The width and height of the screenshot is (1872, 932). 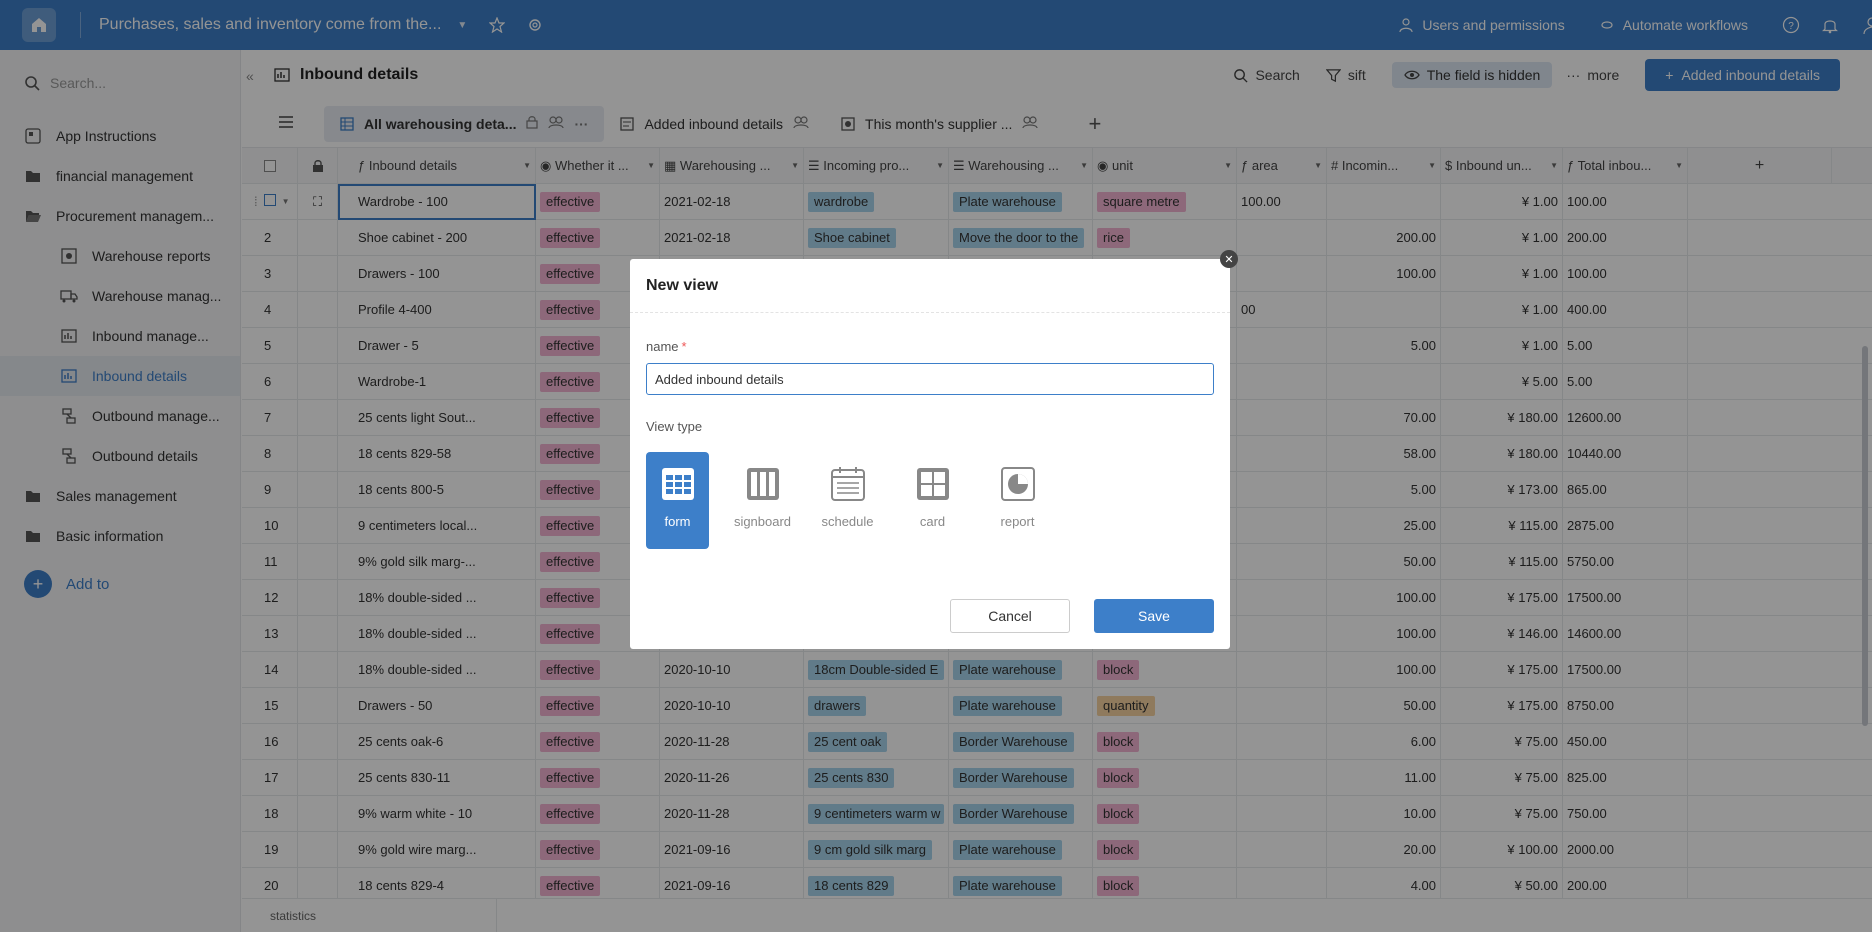 I want to click on view-type-label: form, so click(x=677, y=521).